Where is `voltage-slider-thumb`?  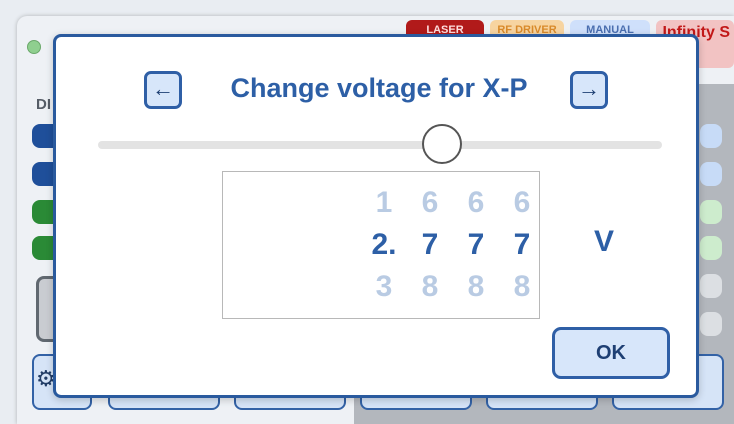
voltage-slider-thumb is located at coordinates (442, 144).